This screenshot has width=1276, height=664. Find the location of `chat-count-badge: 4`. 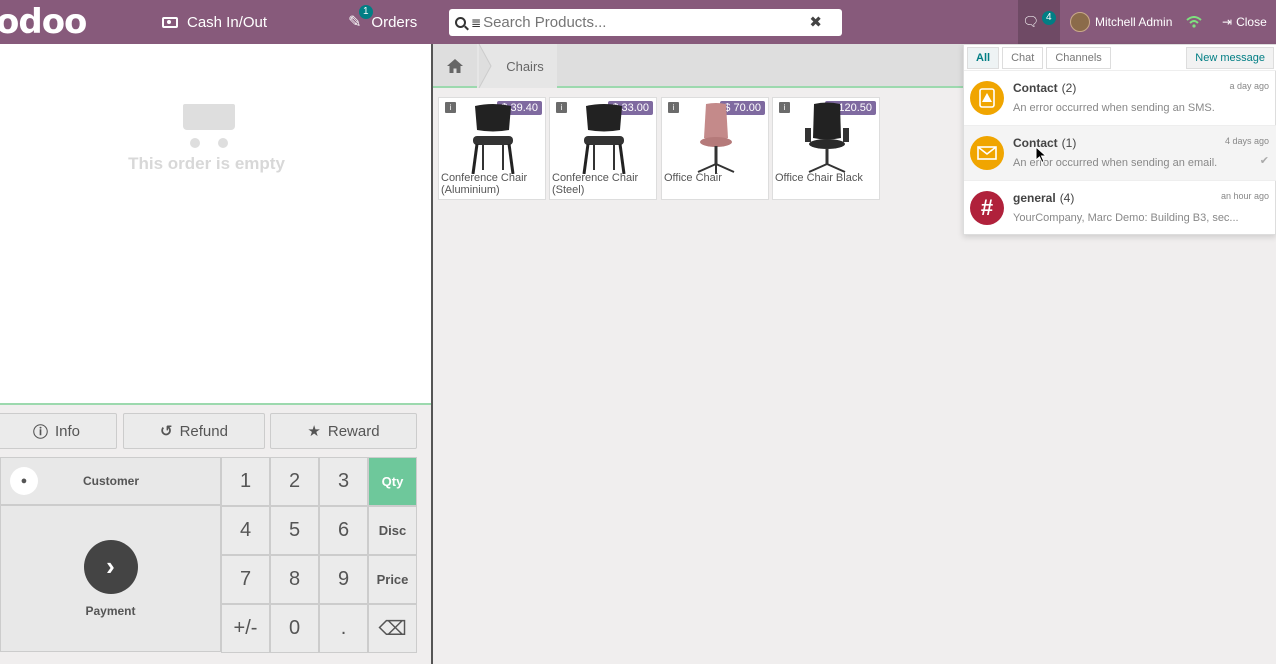

chat-count-badge: 4 is located at coordinates (1048, 18).